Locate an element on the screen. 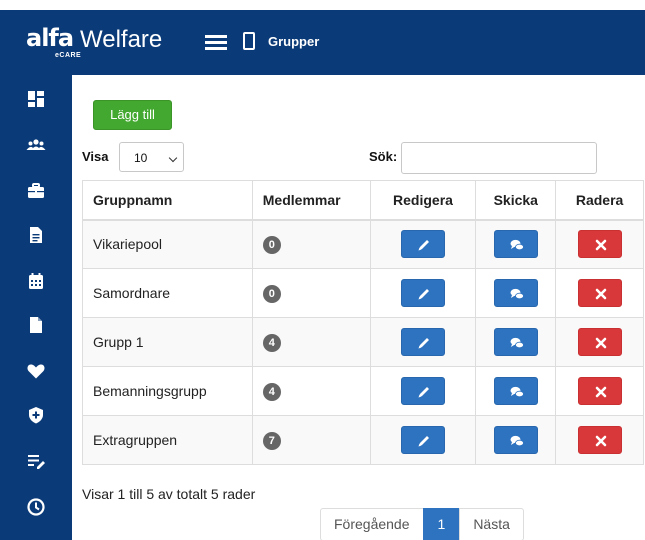 This screenshot has height=540, width=645. pagination-next-button: Nästa is located at coordinates (491, 524).